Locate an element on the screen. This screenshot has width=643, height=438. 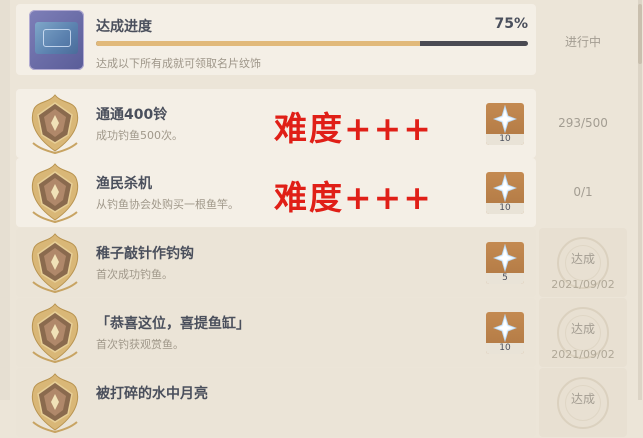
progress-count: 0/1 is located at coordinates (583, 192).